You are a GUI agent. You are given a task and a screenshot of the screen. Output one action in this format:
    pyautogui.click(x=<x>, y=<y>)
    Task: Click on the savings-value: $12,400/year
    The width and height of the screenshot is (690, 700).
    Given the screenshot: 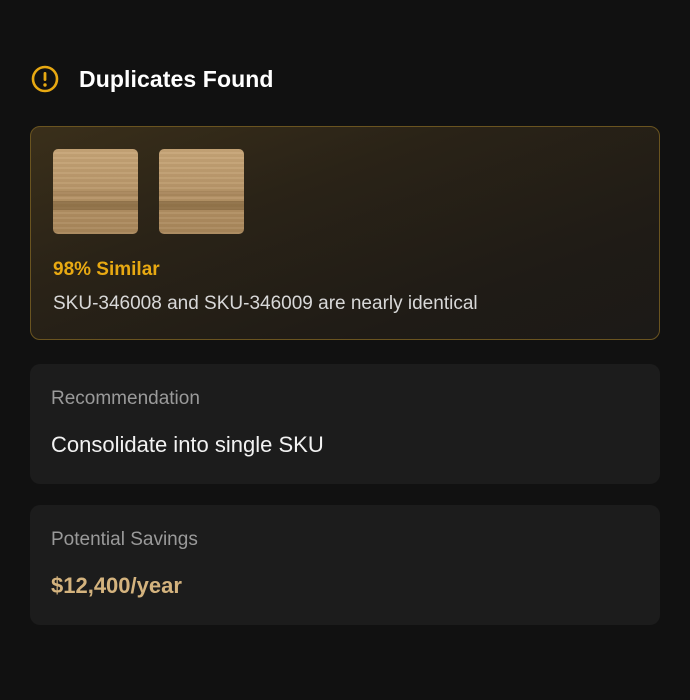 What is the action you would take?
    pyautogui.click(x=116, y=585)
    